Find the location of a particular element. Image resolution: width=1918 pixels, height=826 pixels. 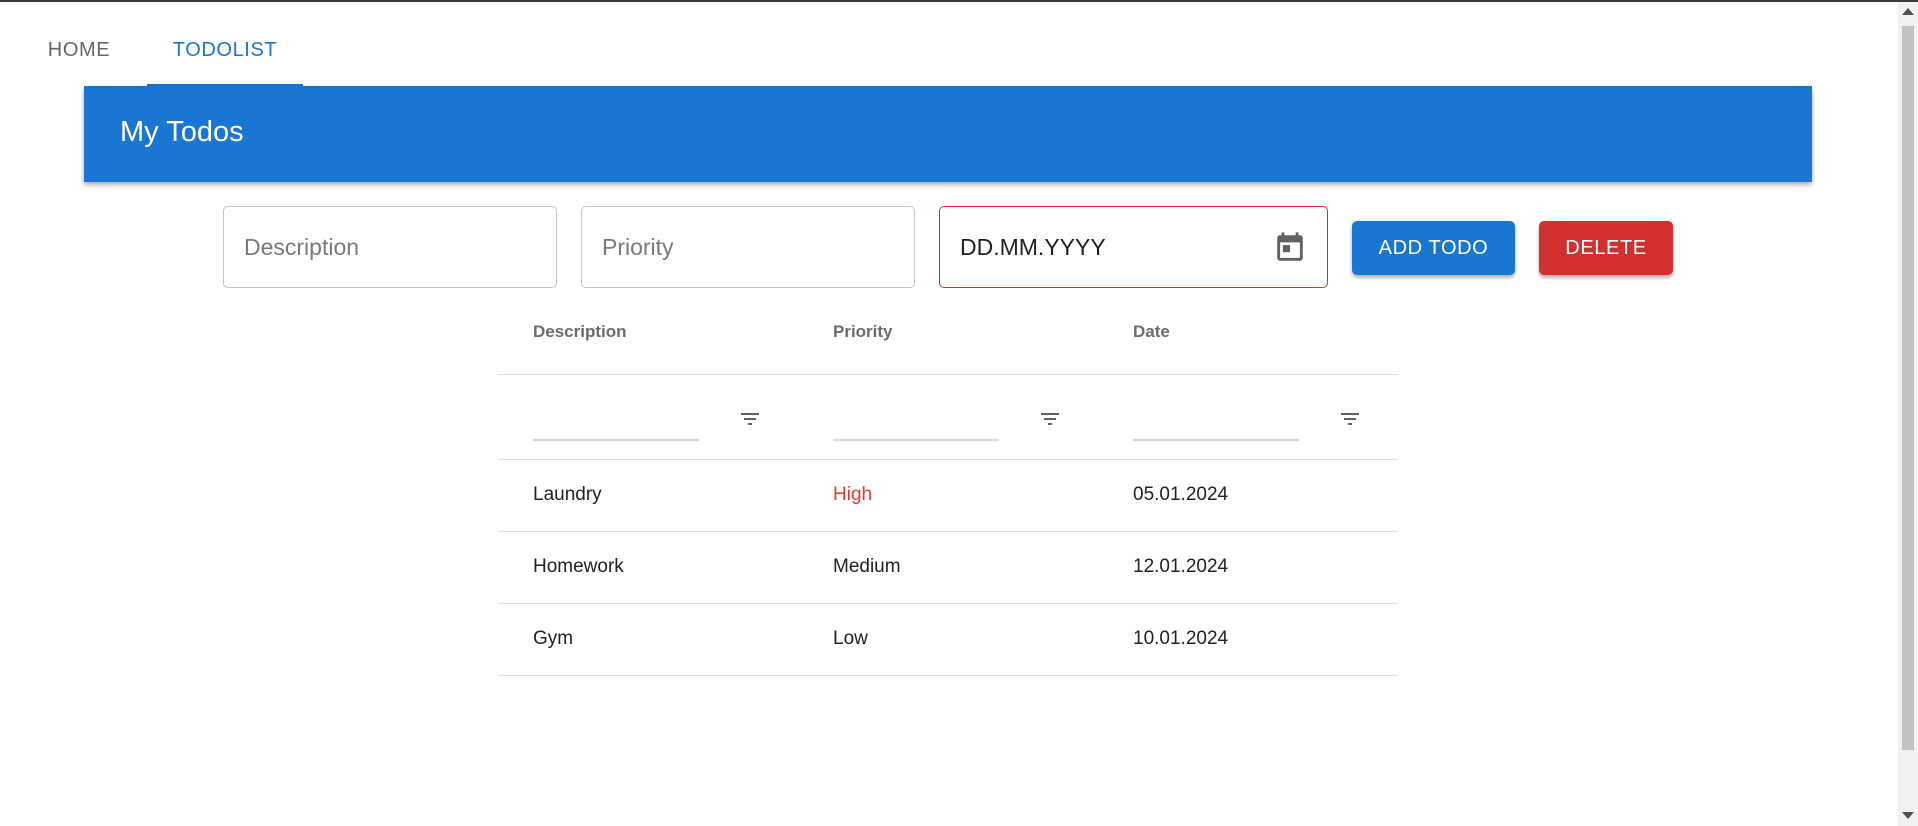

cell-description: Gym is located at coordinates (553, 638).